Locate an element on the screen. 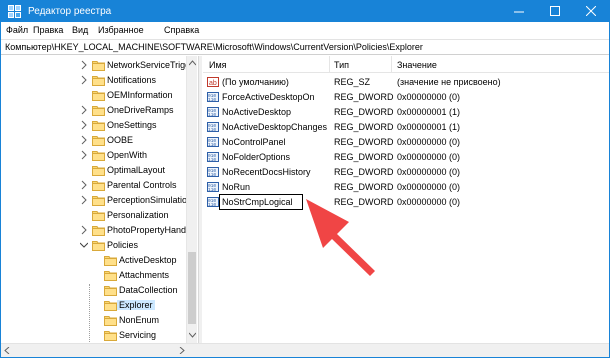 The height and width of the screenshot is (358, 610). list-row: 010110 REG_DWORD0x00000000 (0) is located at coordinates (406, 202).